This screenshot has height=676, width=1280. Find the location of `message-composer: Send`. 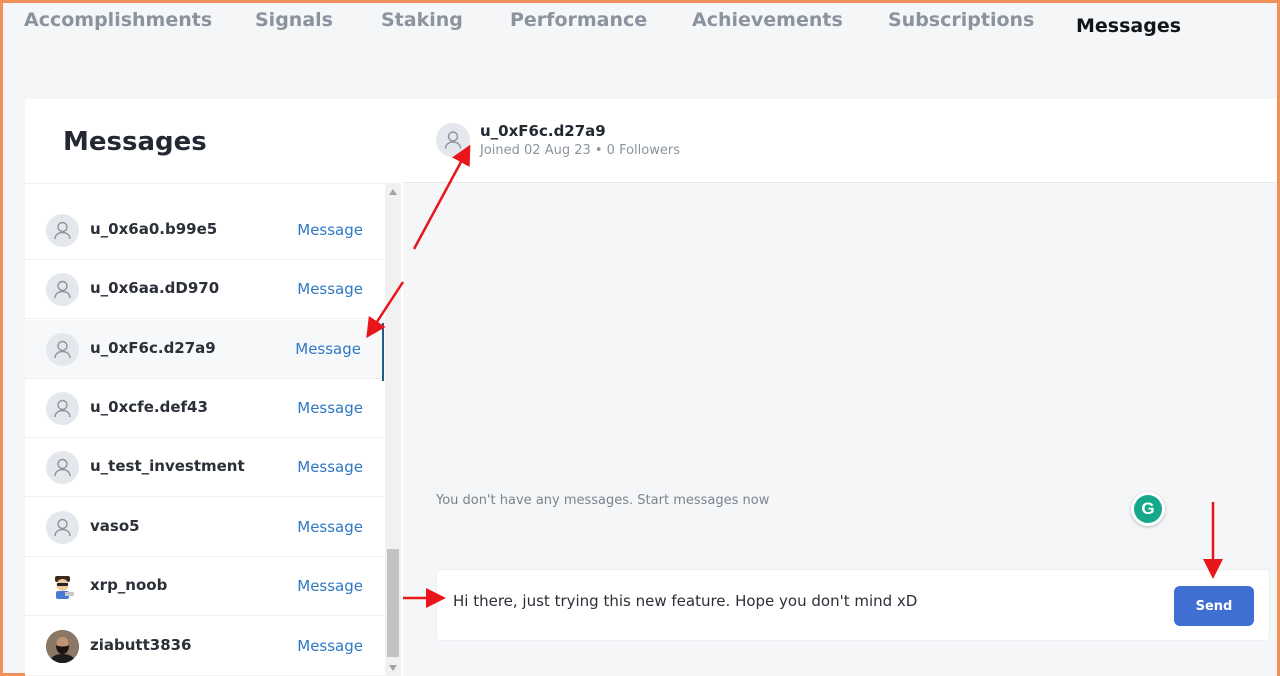

message-composer: Send is located at coordinates (853, 605).